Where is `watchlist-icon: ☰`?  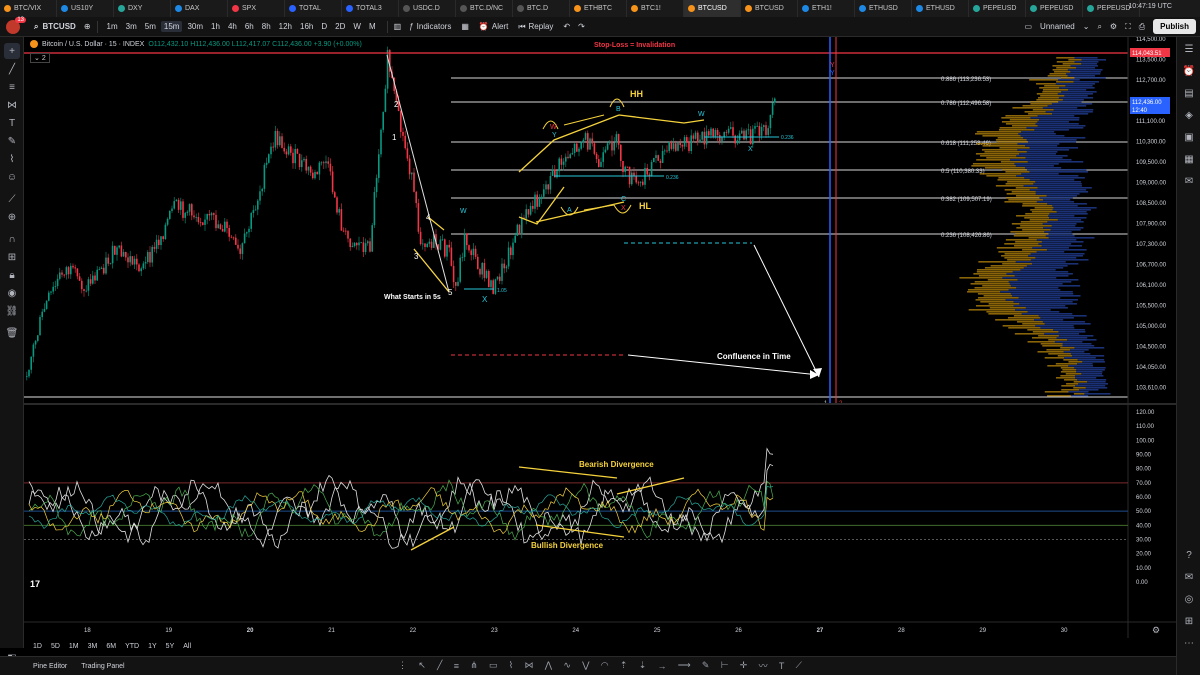 watchlist-icon: ☰ is located at coordinates (1189, 49).